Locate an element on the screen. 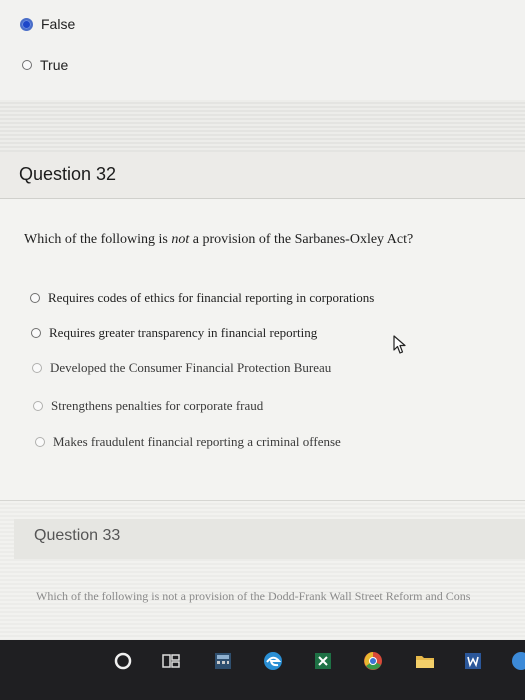  prompt-text: a provision of the Sarbanes-Oxley Act? is located at coordinates (301, 239).